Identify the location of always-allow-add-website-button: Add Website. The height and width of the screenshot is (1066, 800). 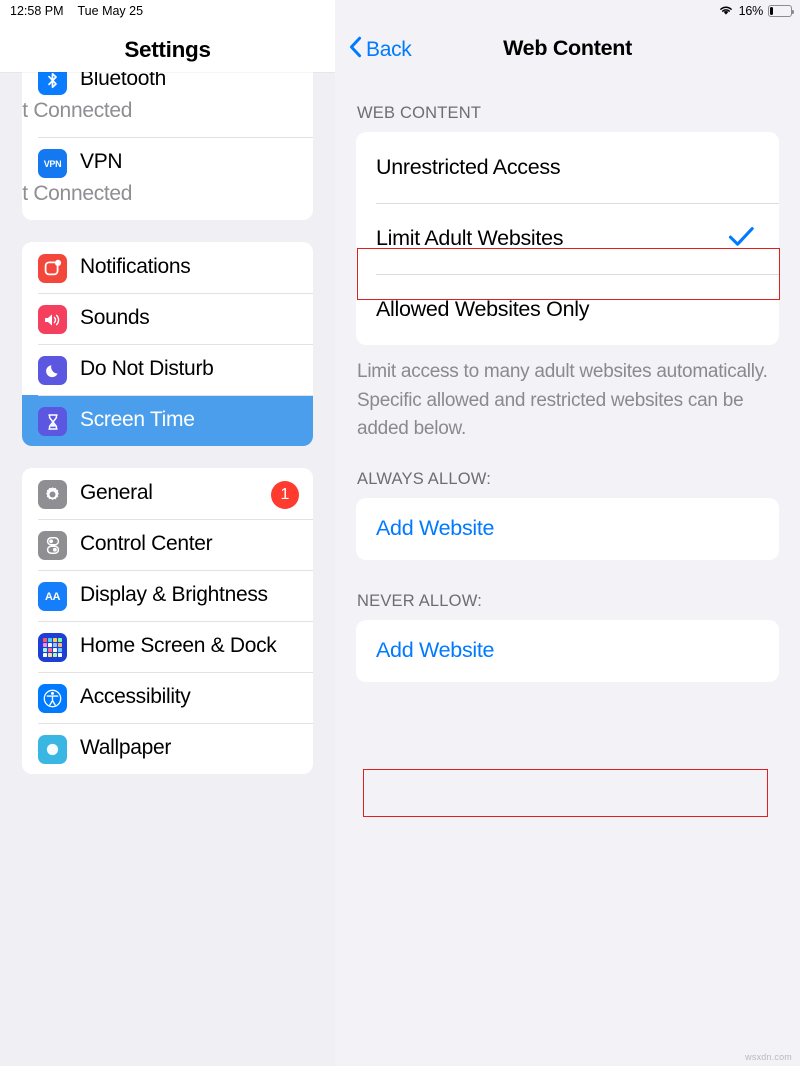
(567, 529).